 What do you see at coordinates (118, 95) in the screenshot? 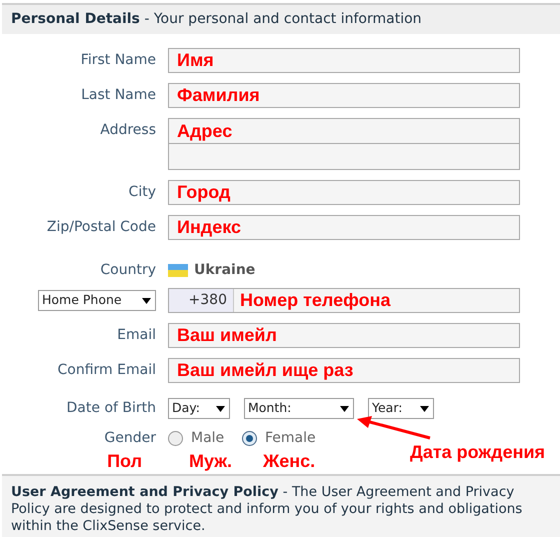
I see `field-label: Last Name` at bounding box center [118, 95].